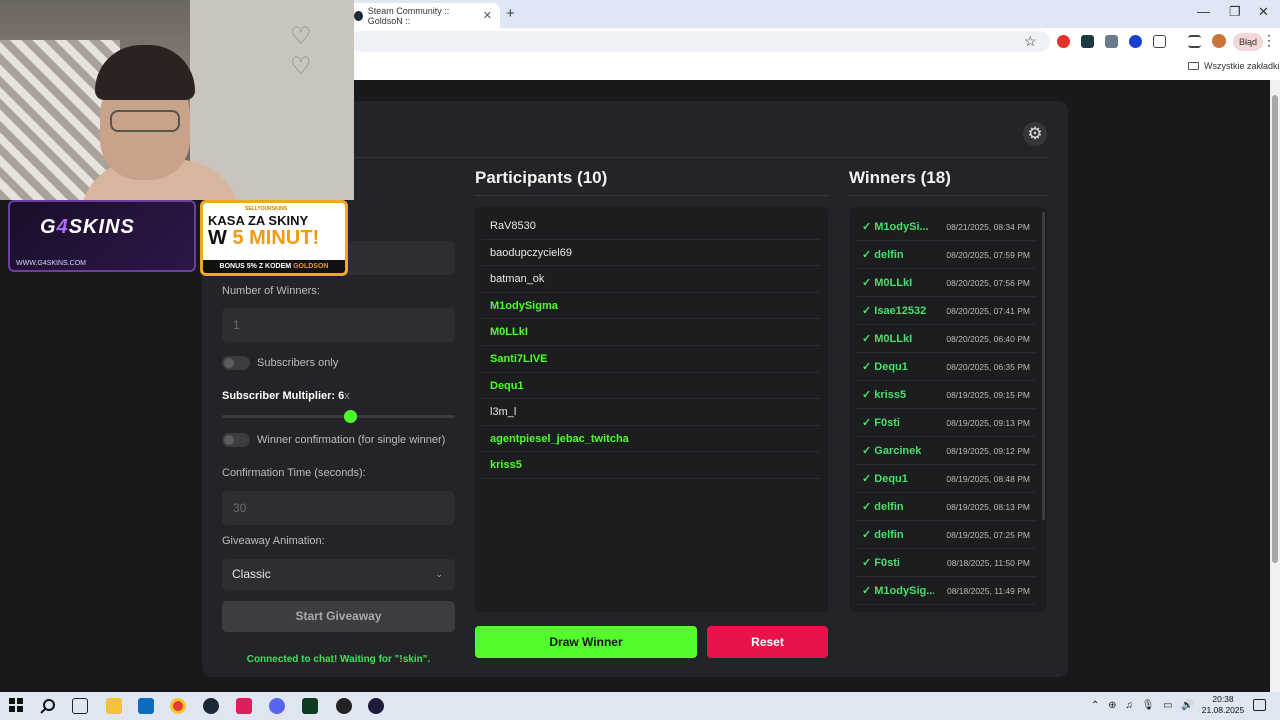 The height and width of the screenshot is (720, 1280). What do you see at coordinates (946, 423) in the screenshot?
I see `winner-row: ✓ F0sti 08/19/2025, 09:13 PM` at bounding box center [946, 423].